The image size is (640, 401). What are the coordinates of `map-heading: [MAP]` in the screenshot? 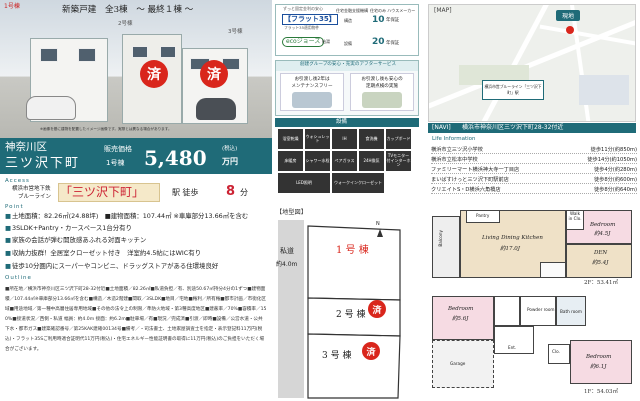 It's located at (443, 10).